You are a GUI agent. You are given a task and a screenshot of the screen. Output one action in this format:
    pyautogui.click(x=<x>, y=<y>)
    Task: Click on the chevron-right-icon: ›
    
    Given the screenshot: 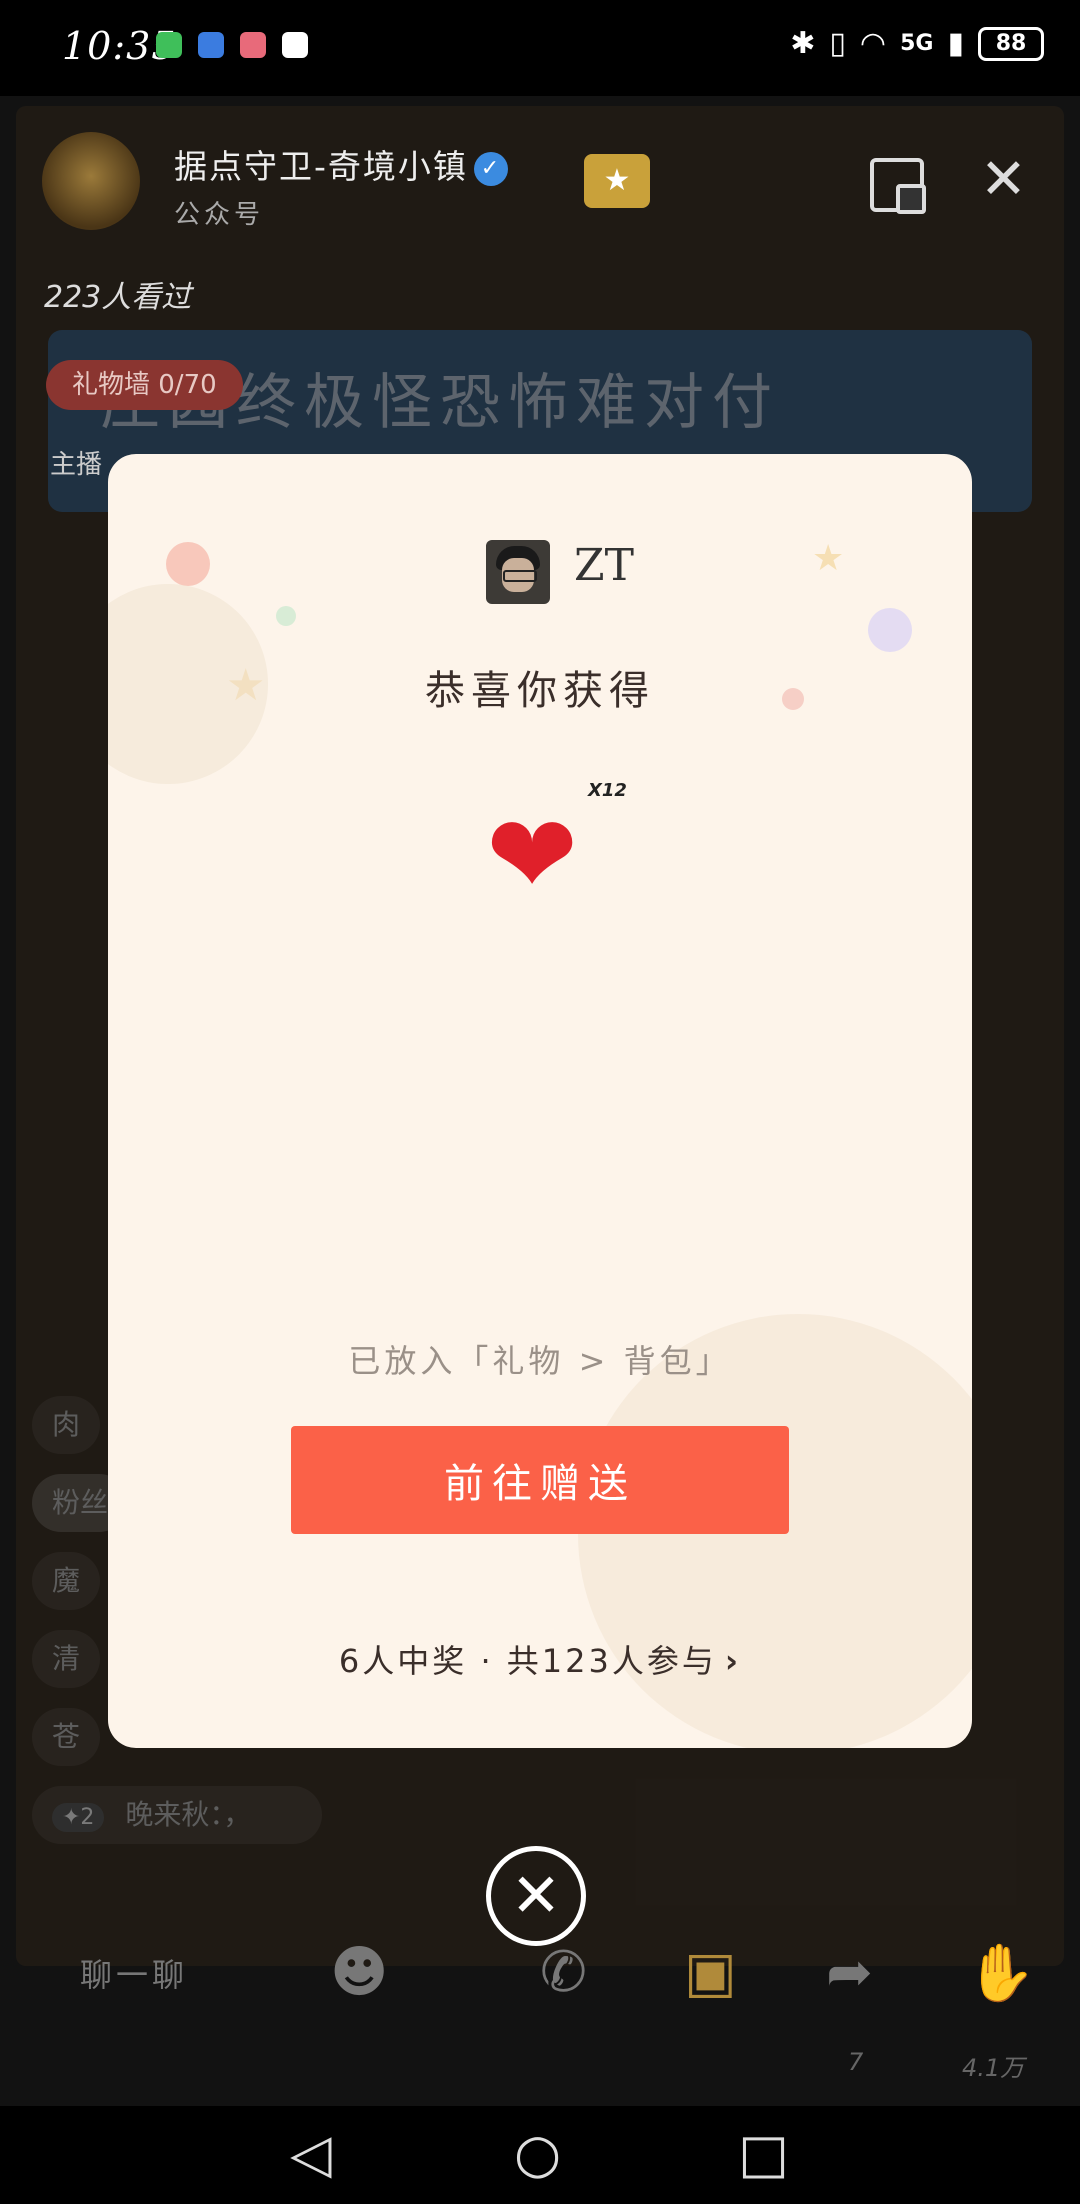 What is the action you would take?
    pyautogui.click(x=733, y=1661)
    